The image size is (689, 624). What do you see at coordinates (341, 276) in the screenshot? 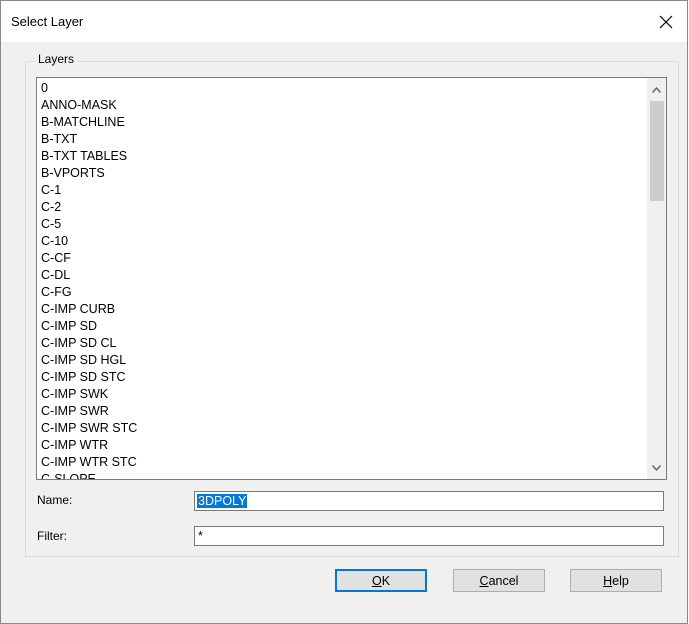
I see `layer-list-item: C-DL` at bounding box center [341, 276].